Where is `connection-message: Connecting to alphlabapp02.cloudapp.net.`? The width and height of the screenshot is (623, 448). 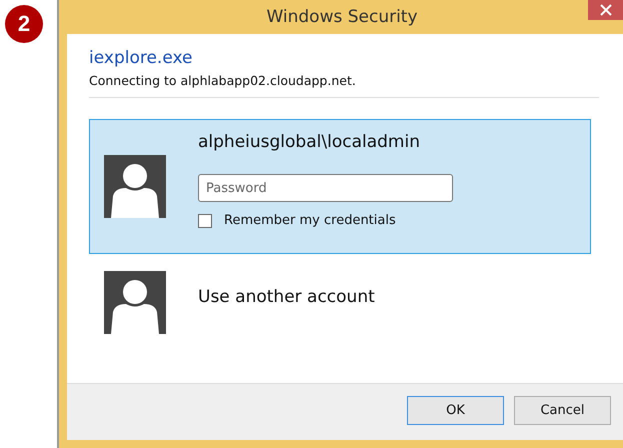 connection-message: Connecting to alphlabapp02.cloudapp.net. is located at coordinates (223, 80).